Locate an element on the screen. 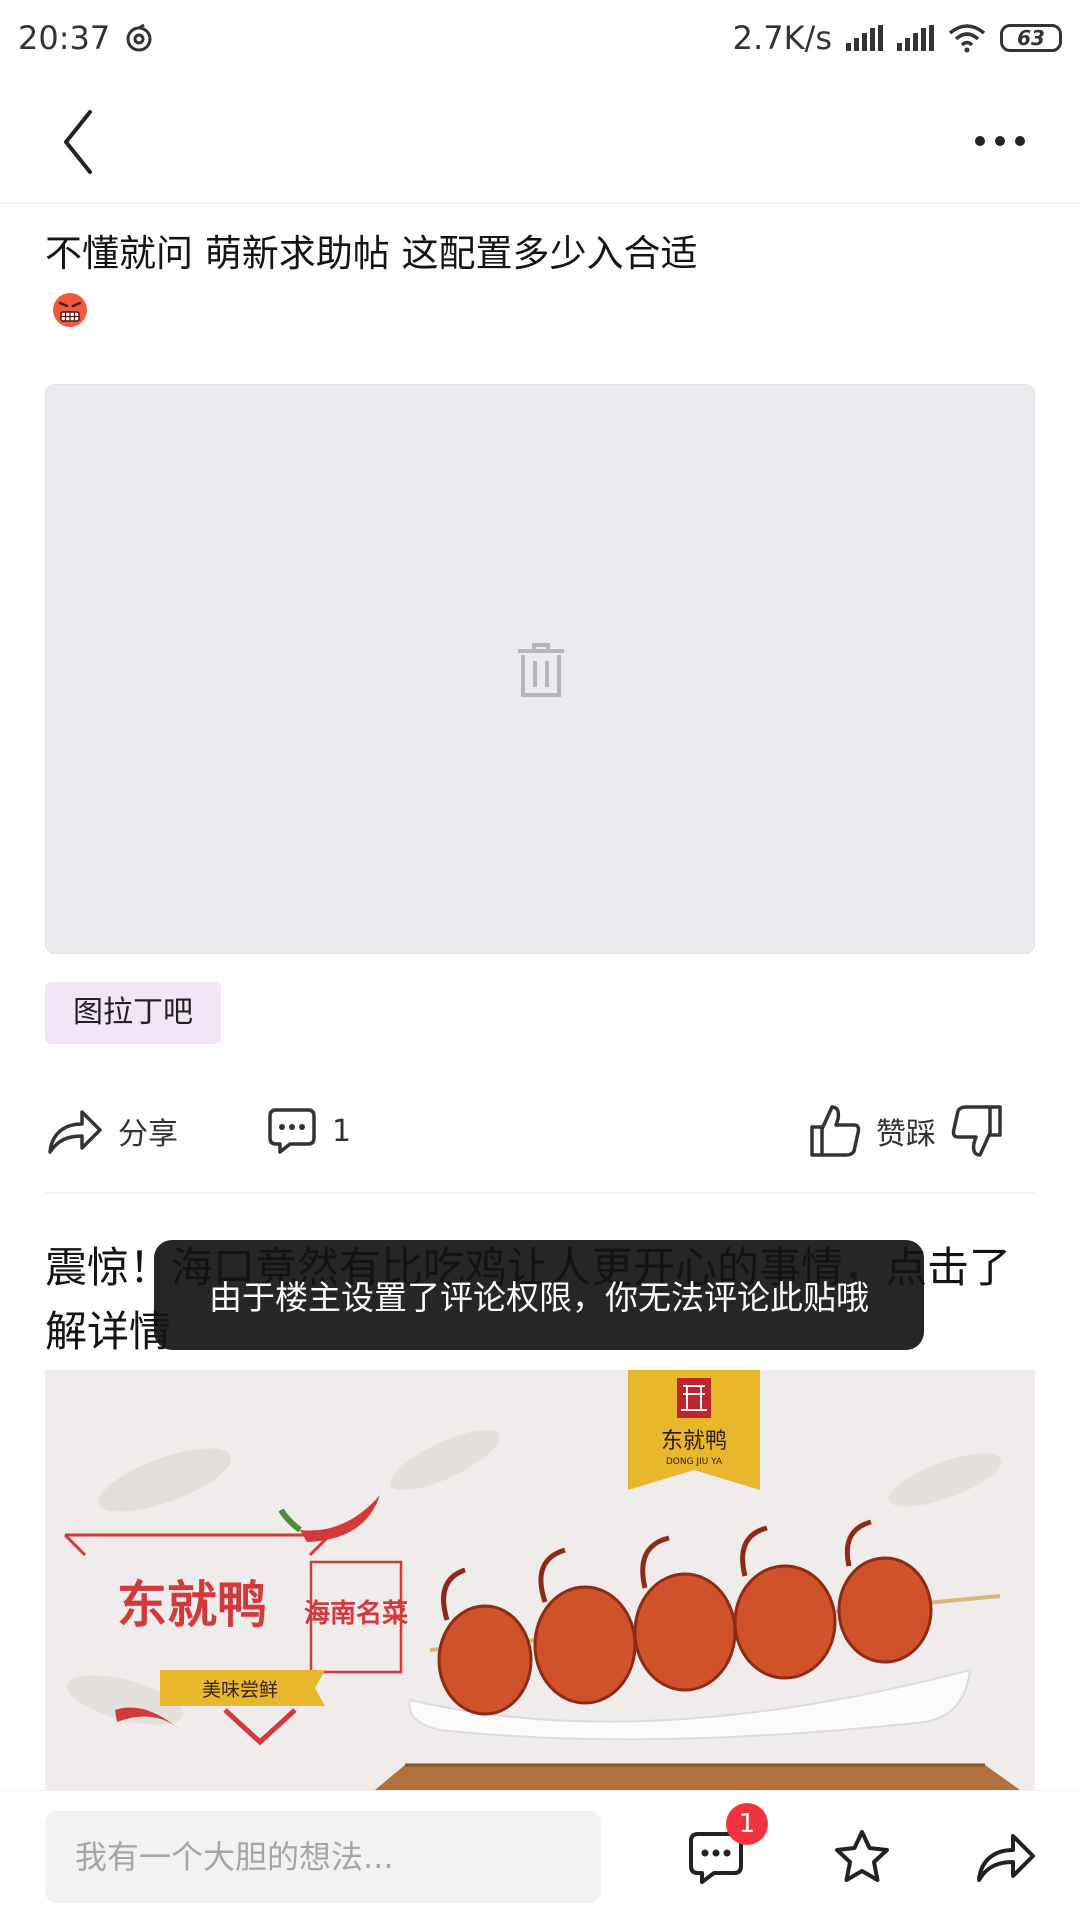  post-action-row: 分享 1 赞踩 is located at coordinates (540, 1131).